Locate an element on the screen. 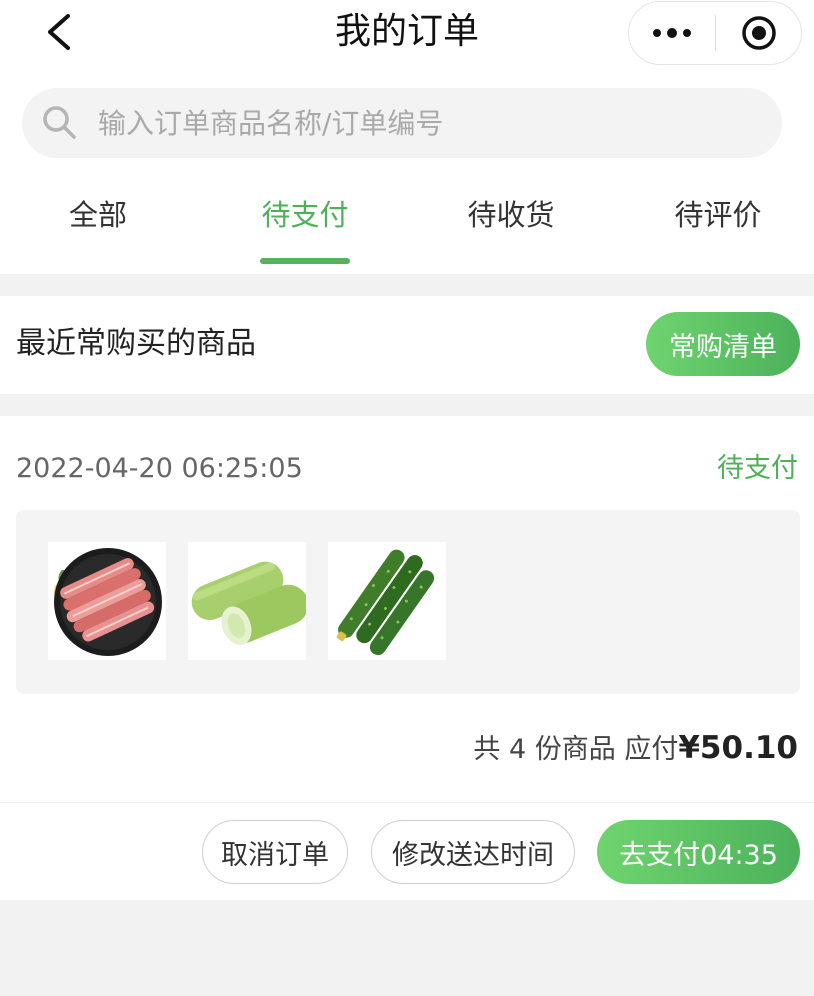 This screenshot has height=996, width=814. frequent-list-button: 常购清单 is located at coordinates (723, 344).